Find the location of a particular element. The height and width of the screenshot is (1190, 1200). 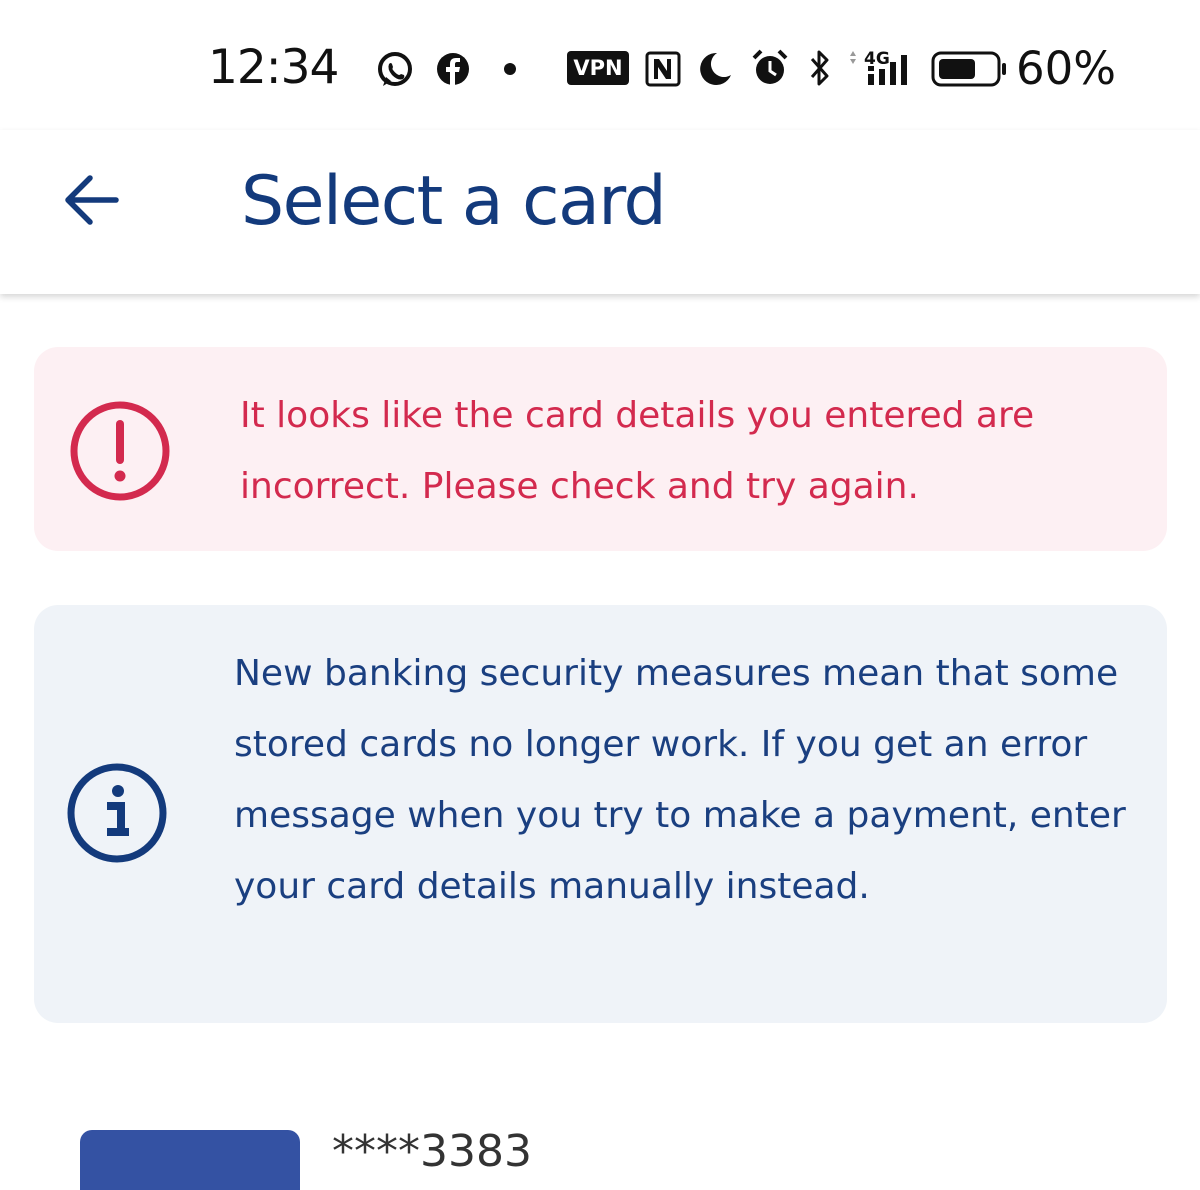

do-not-disturb-moon-icon is located at coordinates (715, 68).